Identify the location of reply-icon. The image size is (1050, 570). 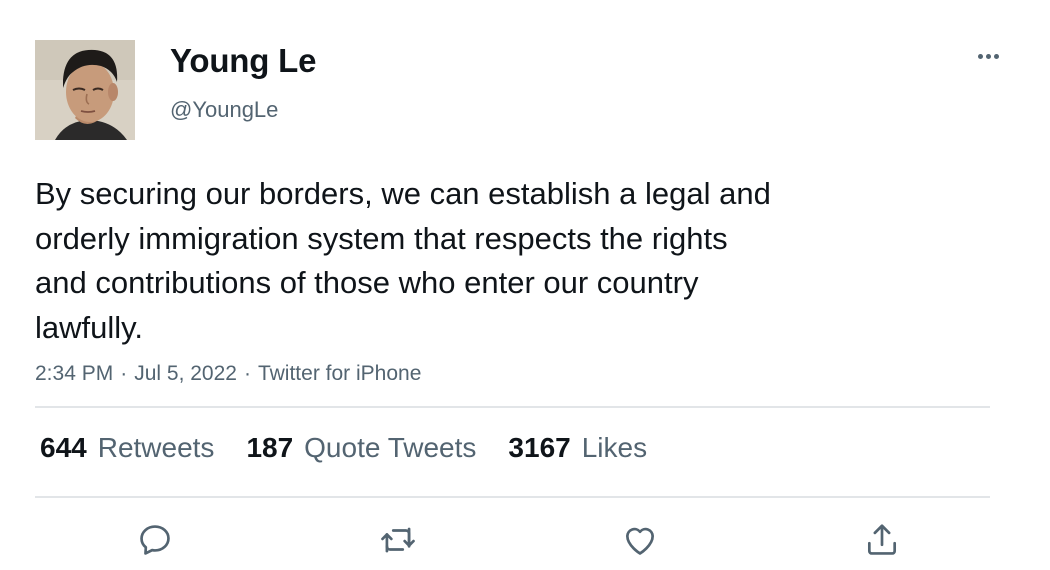
(155, 540).